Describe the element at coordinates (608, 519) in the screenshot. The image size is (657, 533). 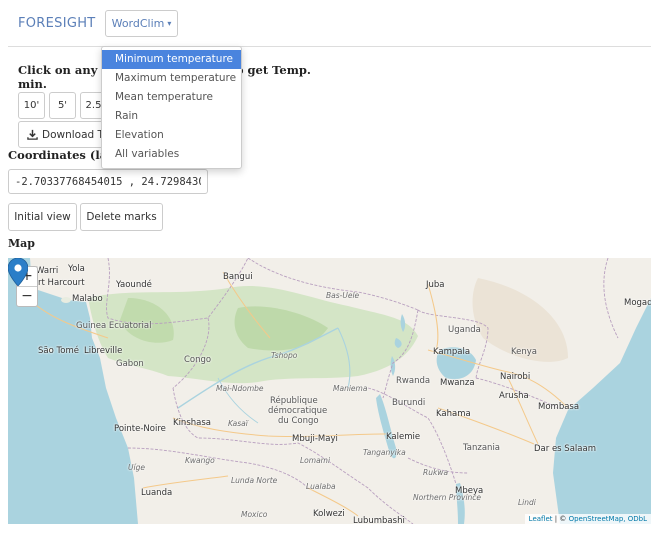
I see `osm-link: OpenStreetMap, ODbL` at that location.